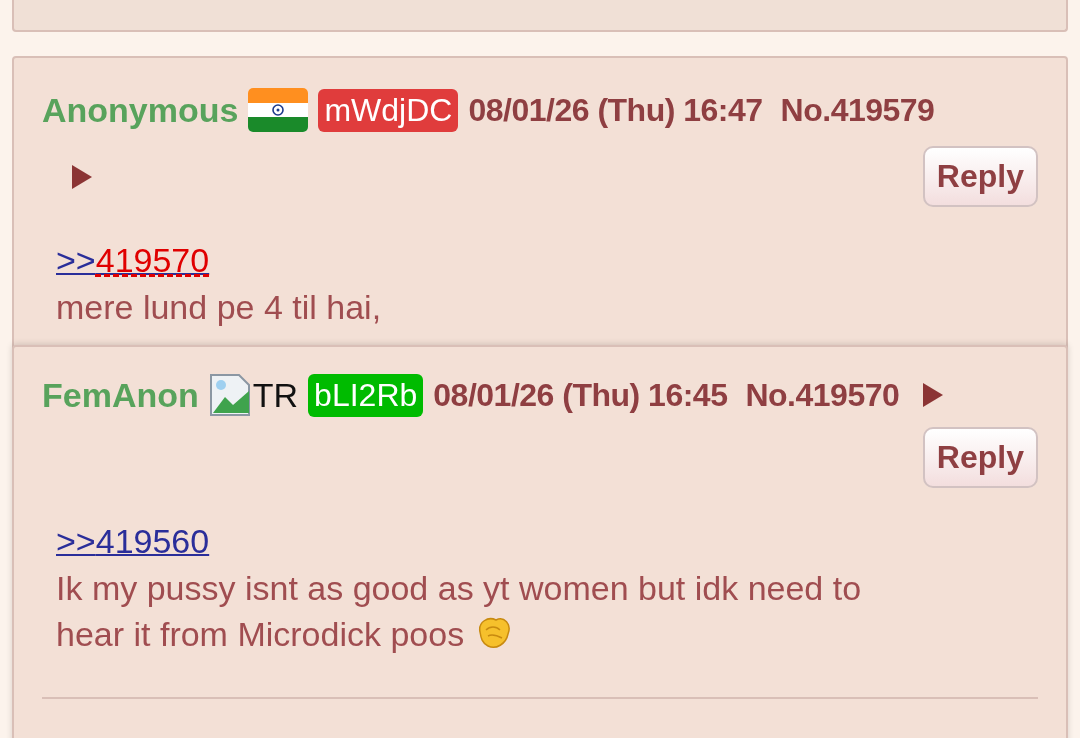  I want to click on country-code: TR, so click(275, 395).